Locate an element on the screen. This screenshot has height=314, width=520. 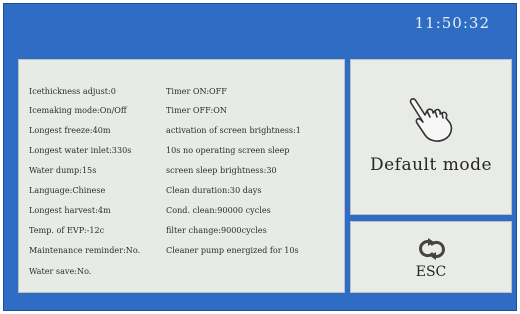
setting-cleaner-pump: Cleaner pump energized for 10s is located at coordinates (232, 250).